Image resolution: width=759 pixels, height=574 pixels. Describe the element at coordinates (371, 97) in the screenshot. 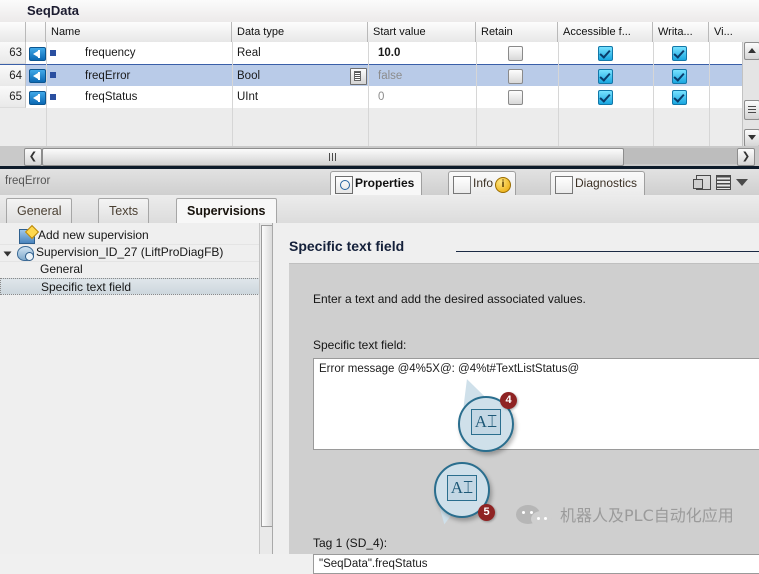

I see `table-row: 65 freqStatus UInt 0` at that location.